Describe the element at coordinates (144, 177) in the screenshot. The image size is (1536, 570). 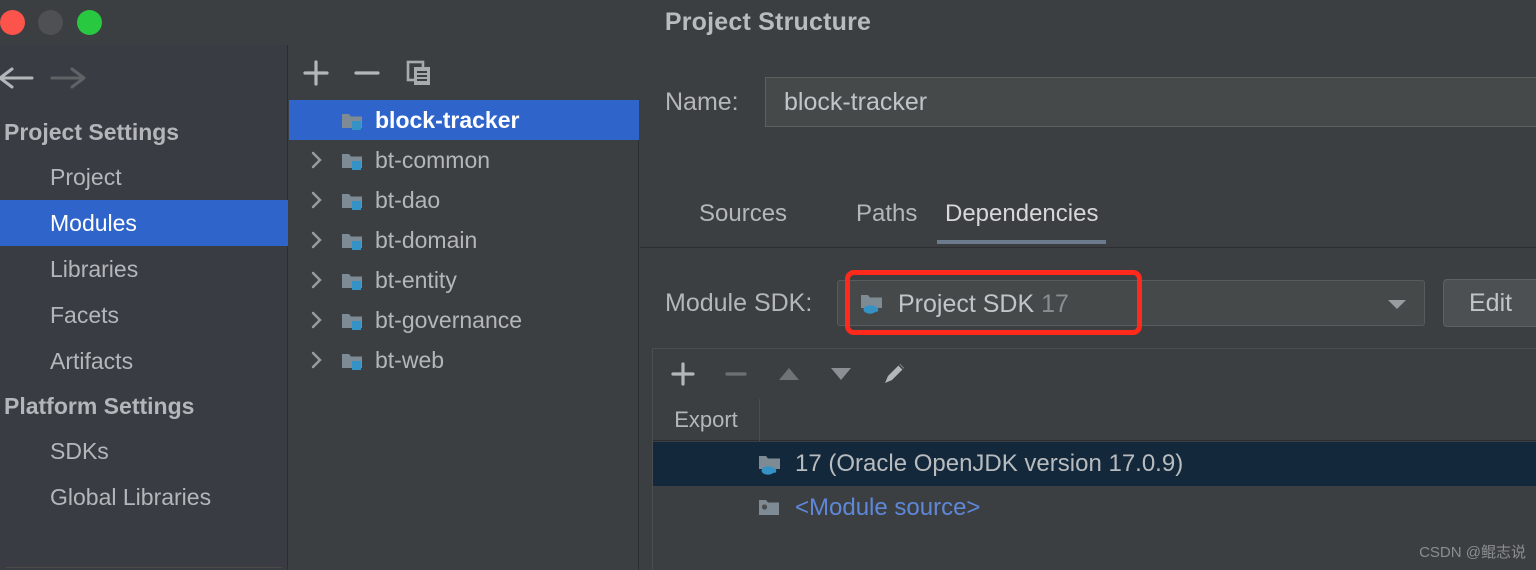
I see `sidebar-item-project: Project` at that location.